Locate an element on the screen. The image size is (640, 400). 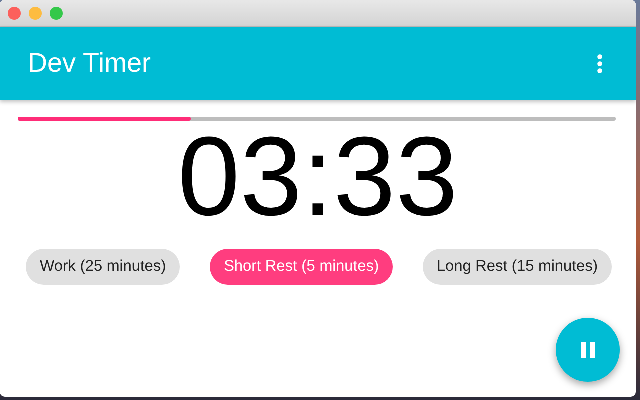
pause-button is located at coordinates (588, 350).